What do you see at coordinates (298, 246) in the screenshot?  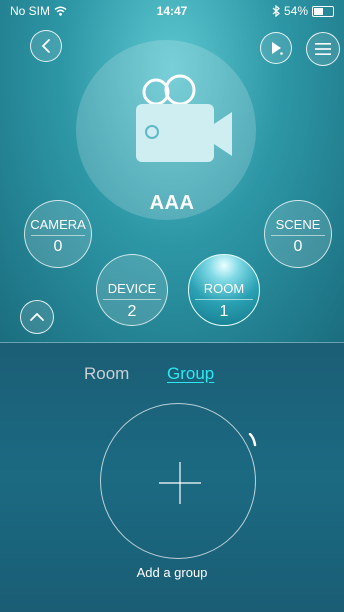 I see `scene-count: 0` at bounding box center [298, 246].